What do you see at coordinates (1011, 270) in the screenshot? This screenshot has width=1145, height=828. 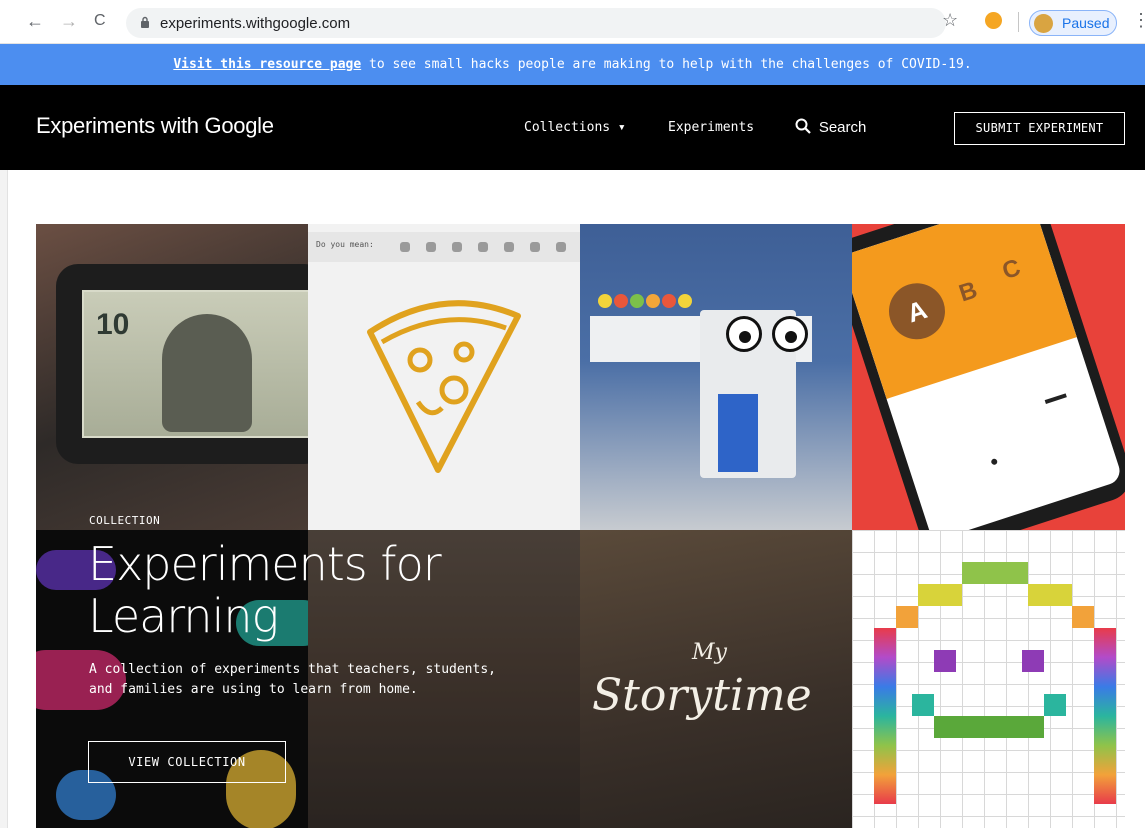 I see `letter-c-image: C` at bounding box center [1011, 270].